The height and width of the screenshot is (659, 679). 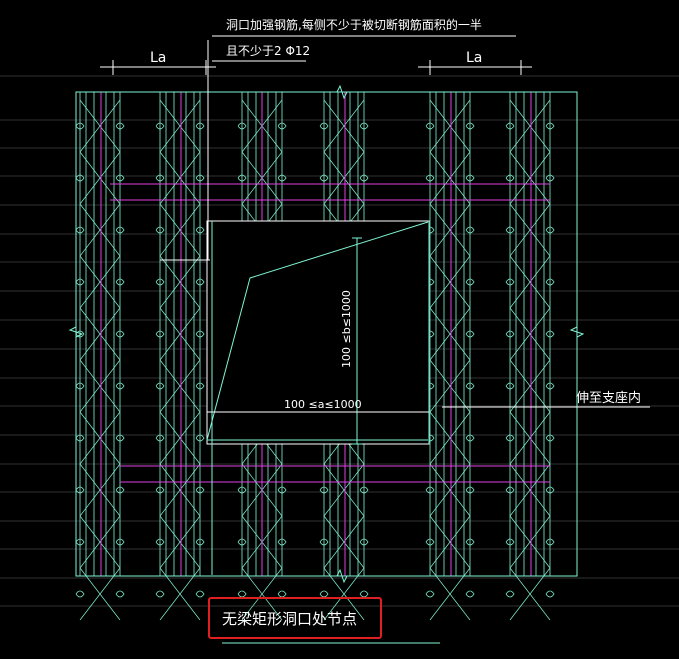 I want to click on extend-note: 伸至支座内, so click(x=608, y=398).